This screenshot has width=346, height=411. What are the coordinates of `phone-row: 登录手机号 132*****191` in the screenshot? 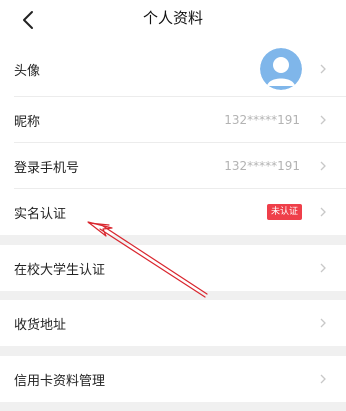 It's located at (173, 166).